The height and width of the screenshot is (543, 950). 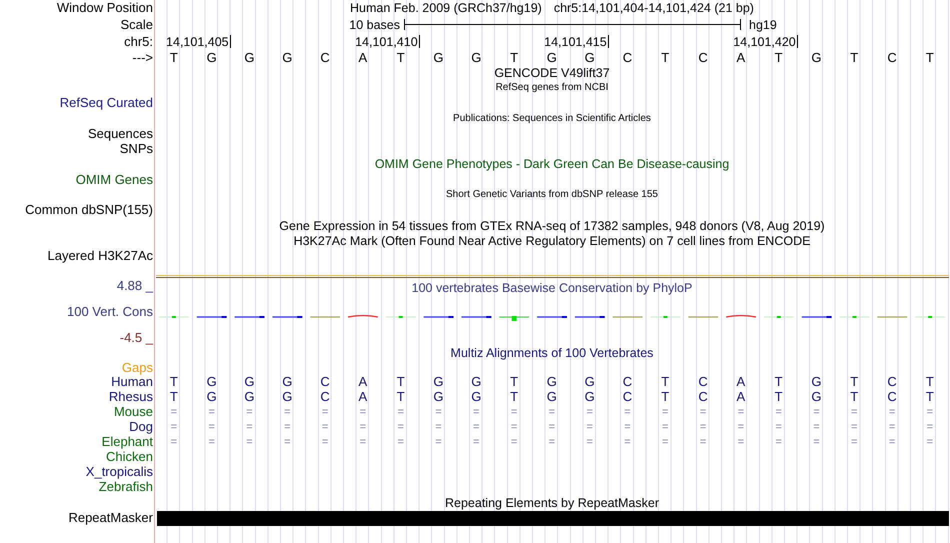 I want to click on track-label: Sequences, so click(x=120, y=133).